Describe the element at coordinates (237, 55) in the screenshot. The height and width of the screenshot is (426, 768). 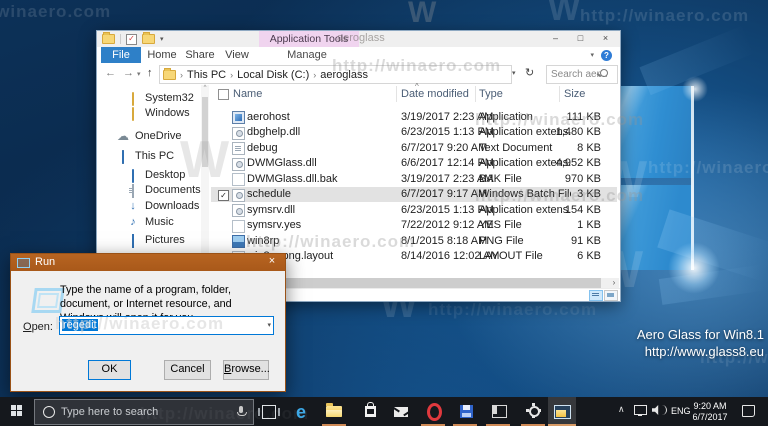
I see `tab-view: View` at that location.